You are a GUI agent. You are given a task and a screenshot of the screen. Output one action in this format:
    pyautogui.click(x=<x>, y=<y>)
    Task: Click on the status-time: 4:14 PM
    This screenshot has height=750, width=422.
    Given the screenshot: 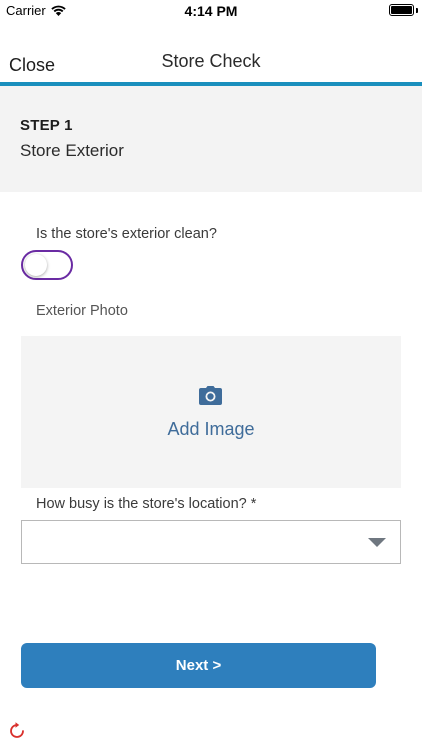 What is the action you would take?
    pyautogui.click(x=211, y=11)
    